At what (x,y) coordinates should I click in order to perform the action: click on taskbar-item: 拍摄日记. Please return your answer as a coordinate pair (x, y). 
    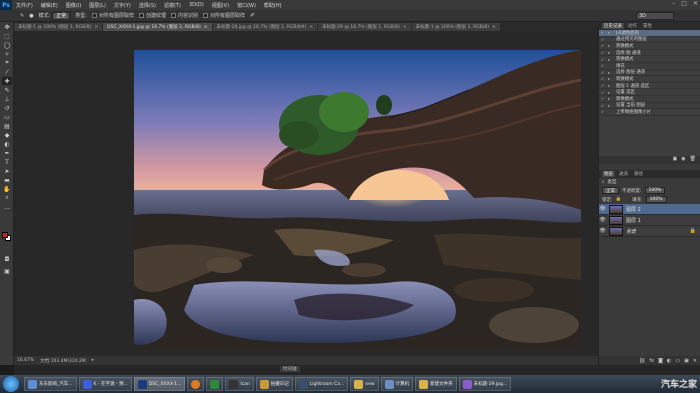
    Looking at the image, I should click on (274, 384).